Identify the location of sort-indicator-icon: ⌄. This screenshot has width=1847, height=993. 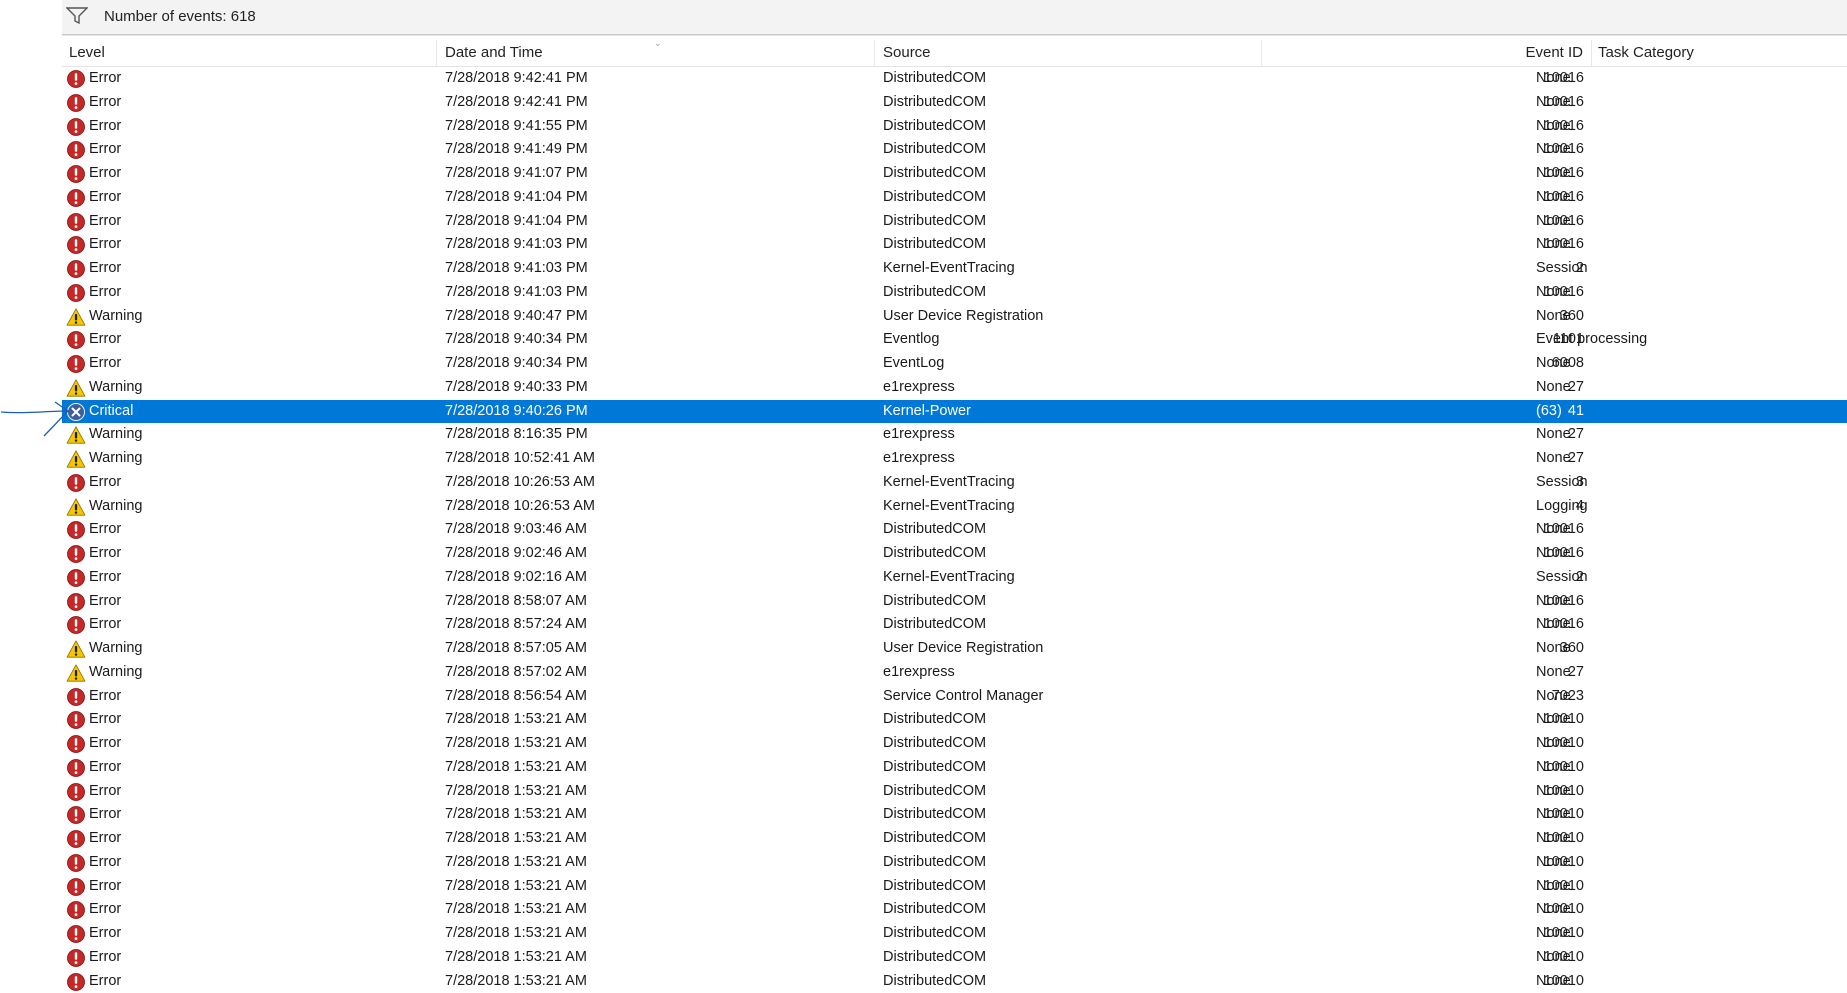
(658, 43).